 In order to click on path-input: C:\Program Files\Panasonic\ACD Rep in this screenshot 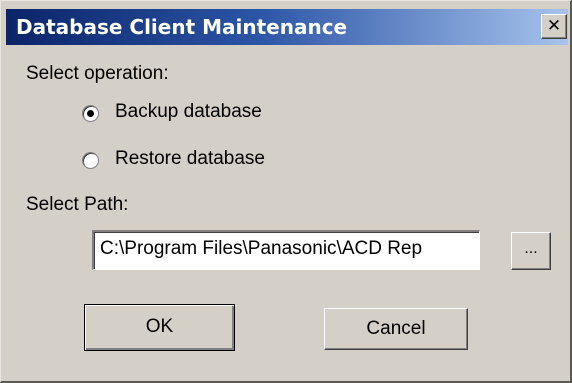, I will do `click(286, 250)`.